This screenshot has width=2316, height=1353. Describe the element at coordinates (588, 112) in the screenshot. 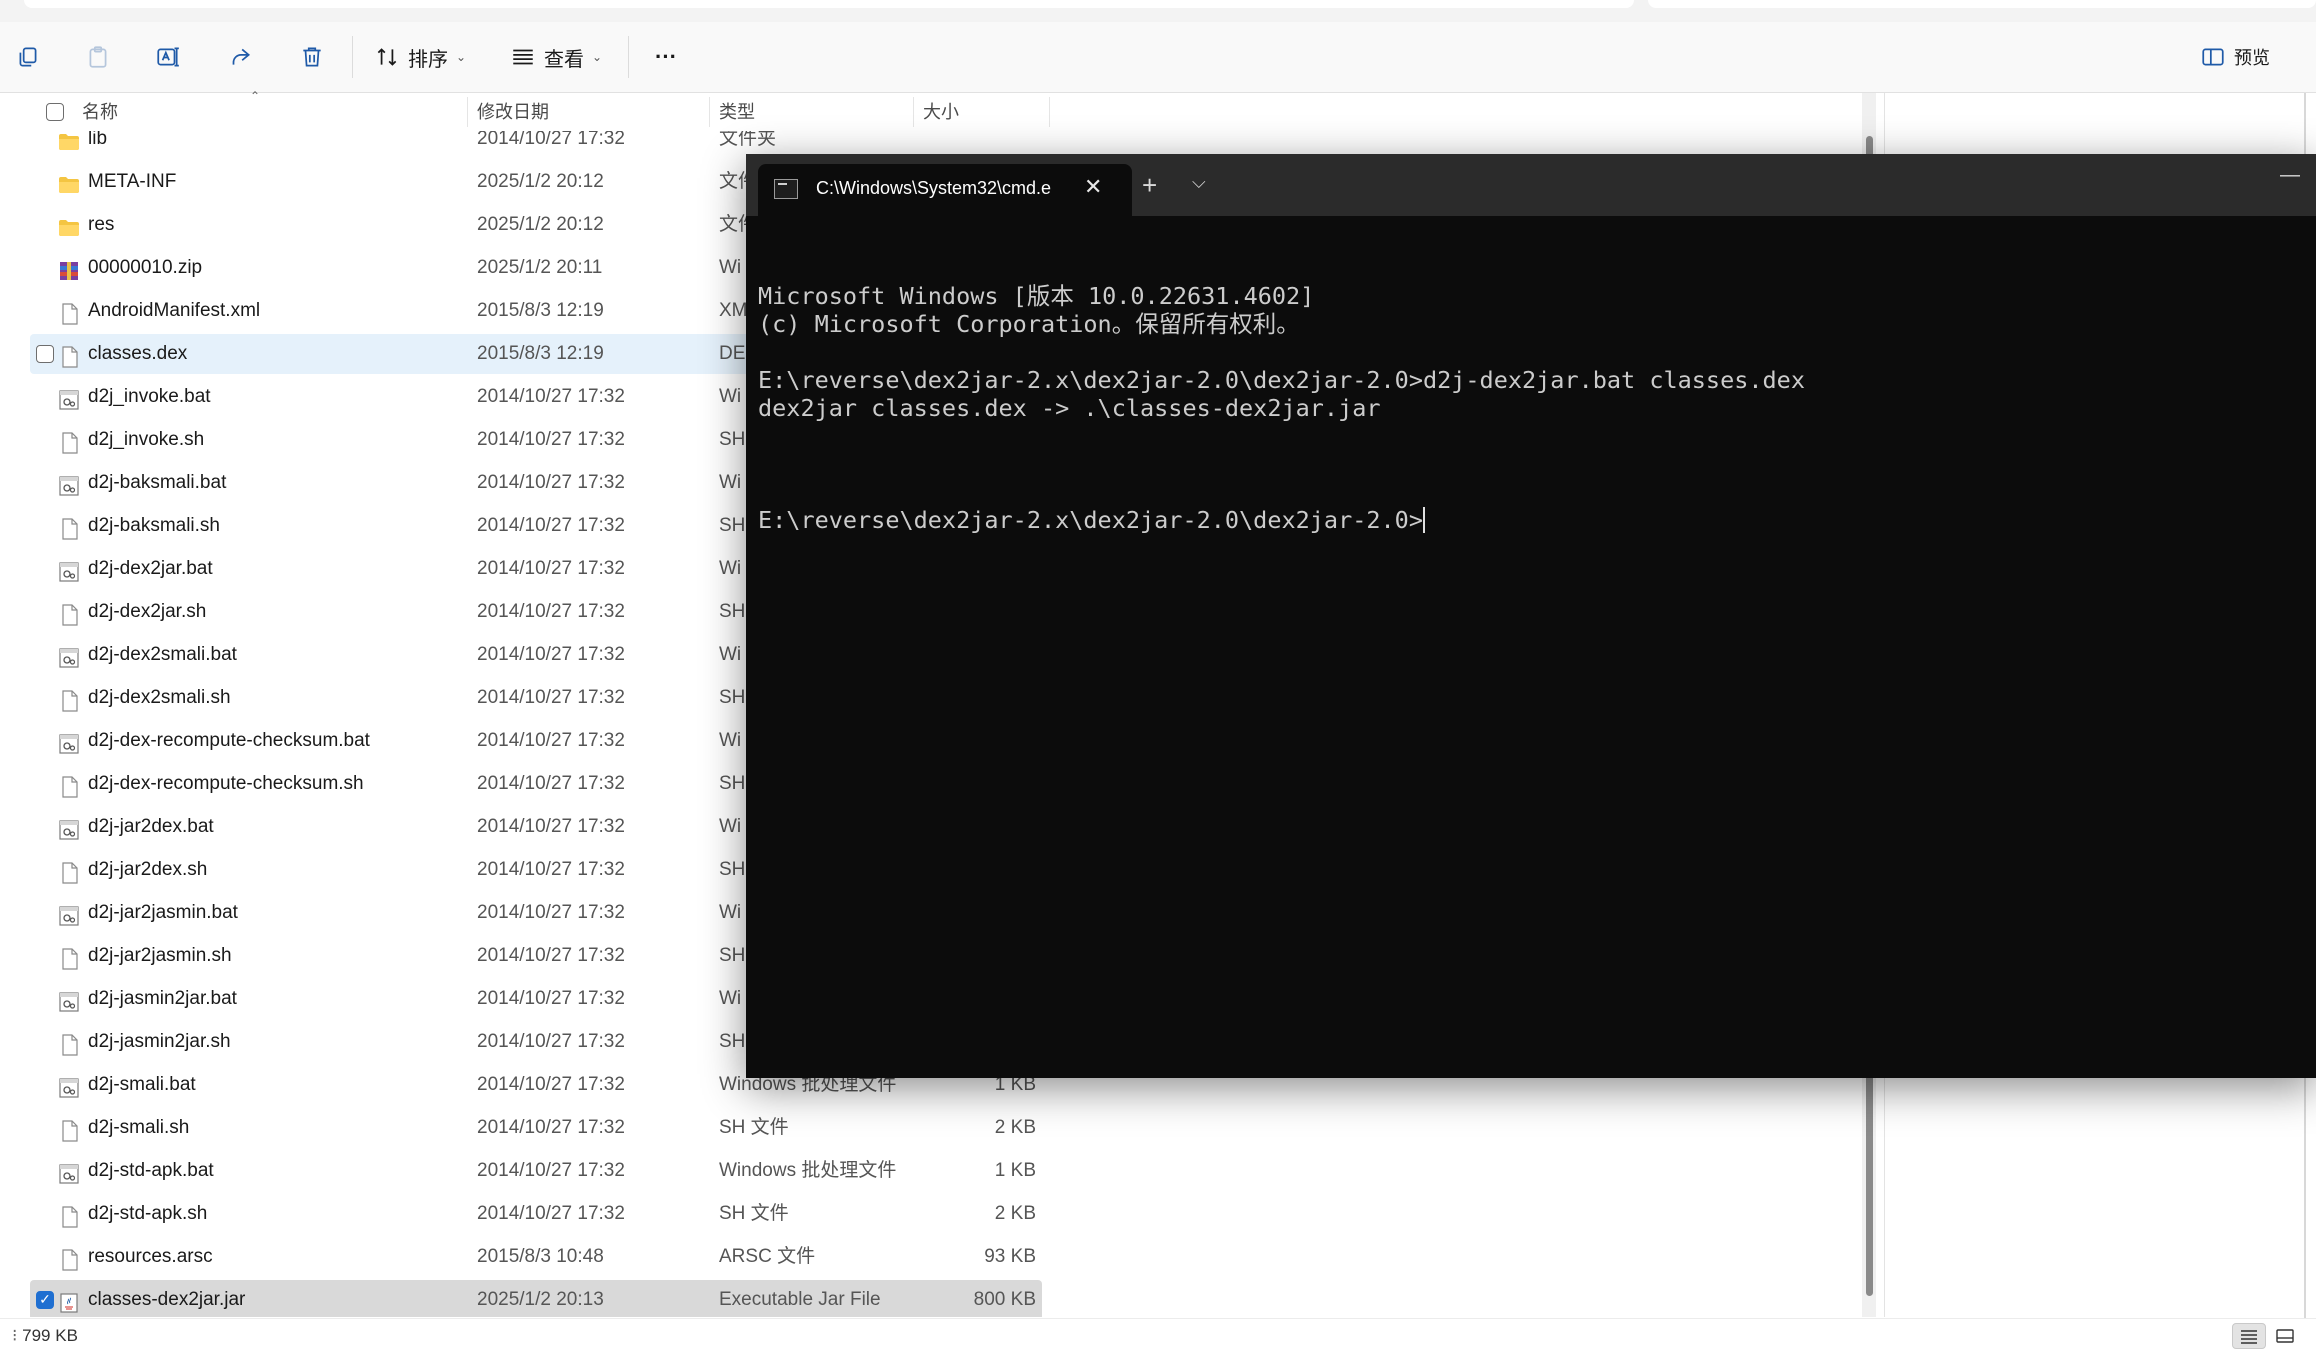

I see `column-date: 修改日期` at that location.